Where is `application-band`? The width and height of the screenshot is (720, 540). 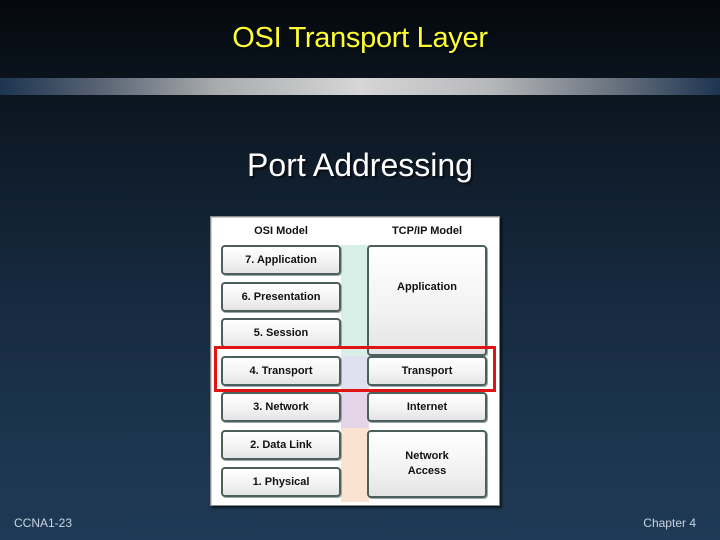 application-band is located at coordinates (355, 300).